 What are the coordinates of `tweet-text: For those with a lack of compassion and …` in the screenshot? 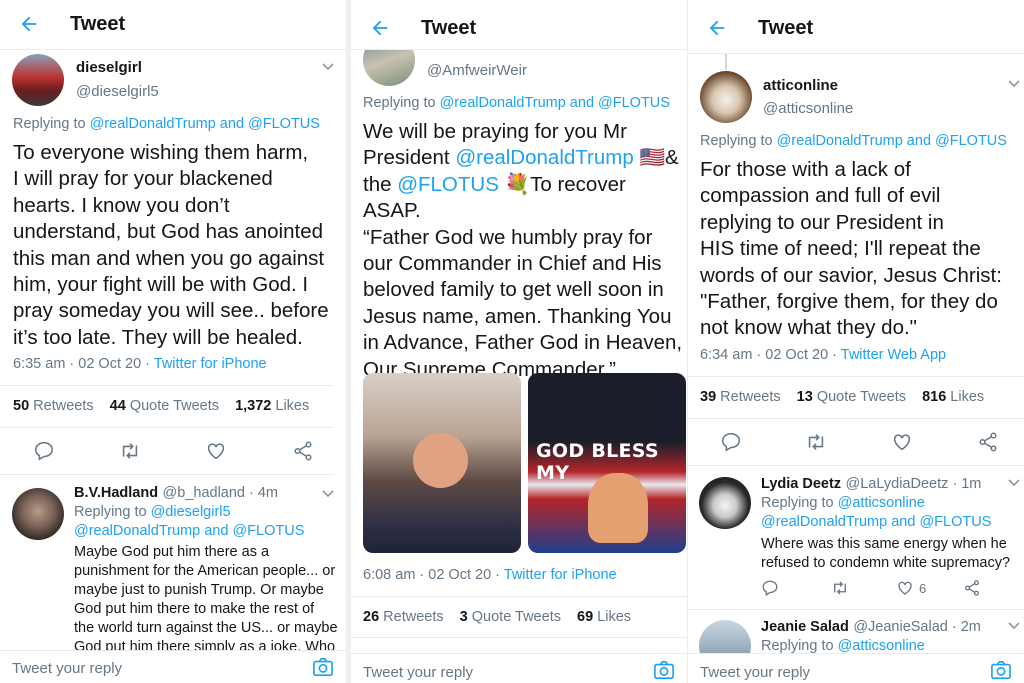 It's located at (851, 249).